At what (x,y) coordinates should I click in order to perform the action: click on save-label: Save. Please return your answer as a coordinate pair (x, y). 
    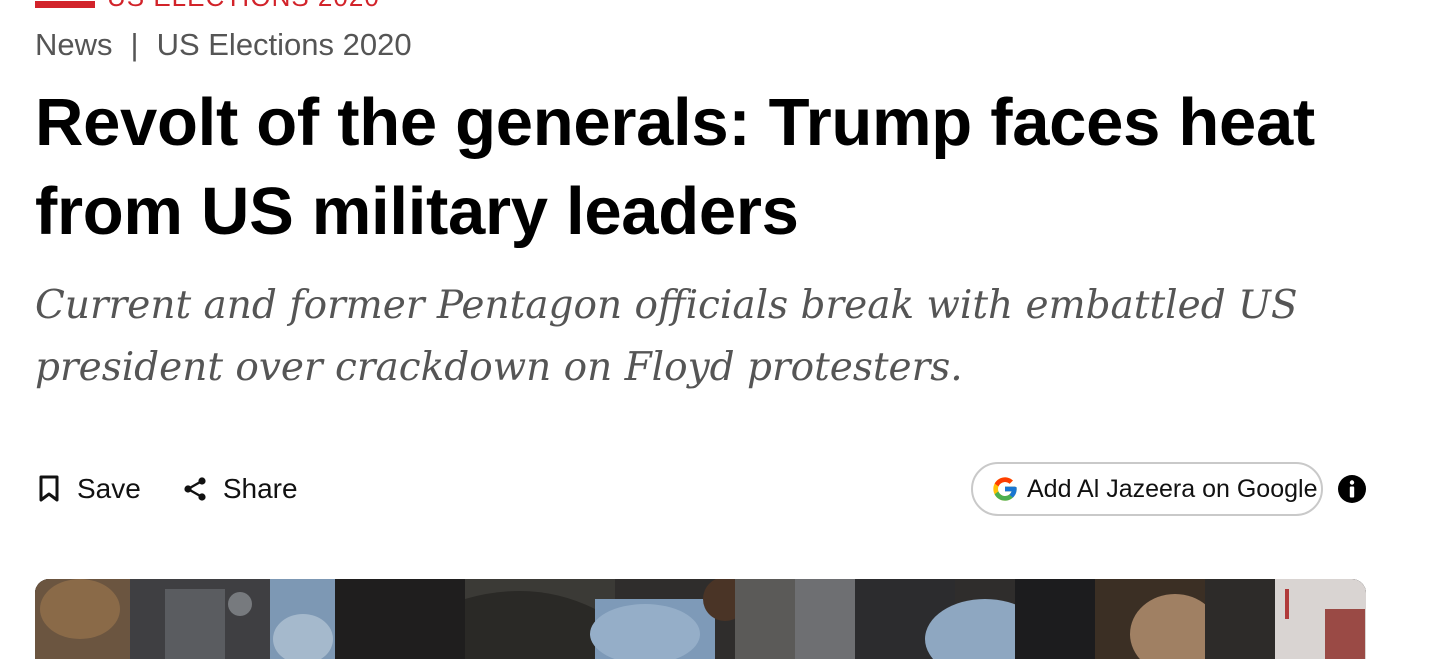
    Looking at the image, I should click on (109, 488).